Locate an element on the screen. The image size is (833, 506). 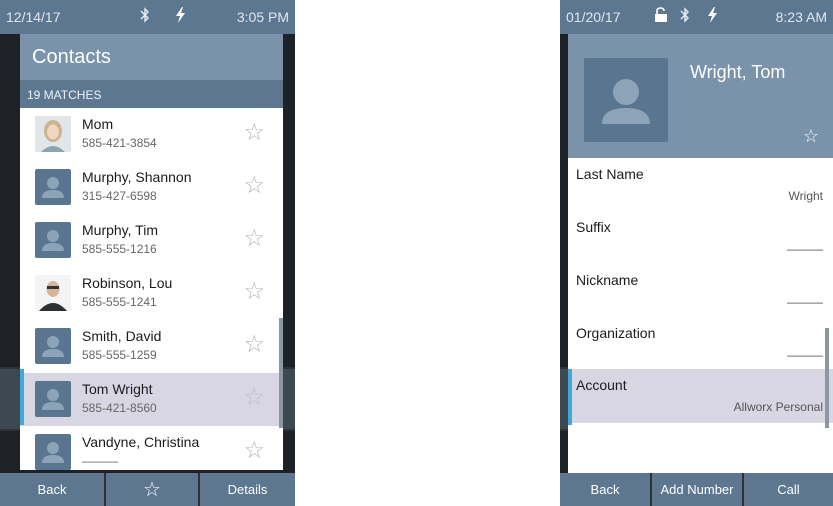
contact-phone: 585-421-3854 is located at coordinates (119, 143).